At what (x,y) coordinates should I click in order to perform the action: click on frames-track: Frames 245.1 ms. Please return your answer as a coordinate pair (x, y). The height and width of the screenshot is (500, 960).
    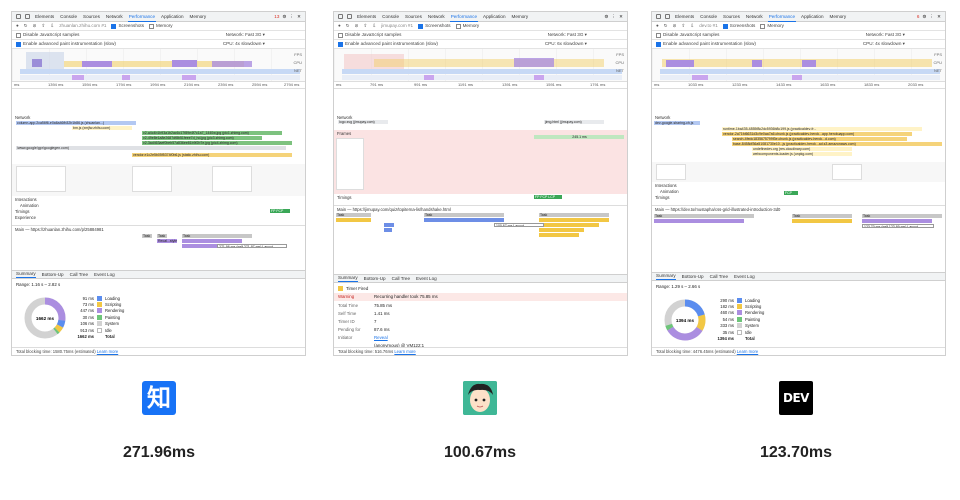
    Looking at the image, I should click on (480, 162).